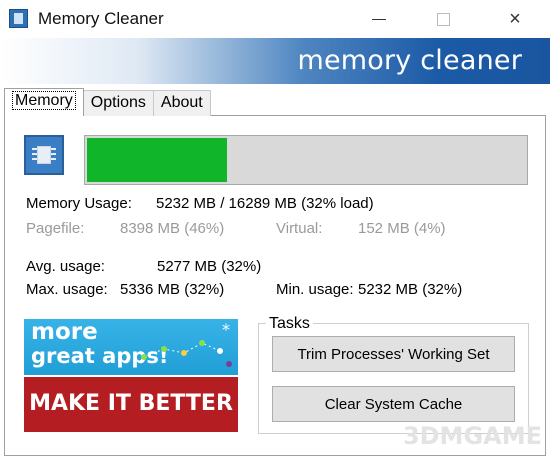 The height and width of the screenshot is (458, 550). Describe the element at coordinates (131, 347) in the screenshot. I see `more-apps-banner: more great apps! *` at that location.